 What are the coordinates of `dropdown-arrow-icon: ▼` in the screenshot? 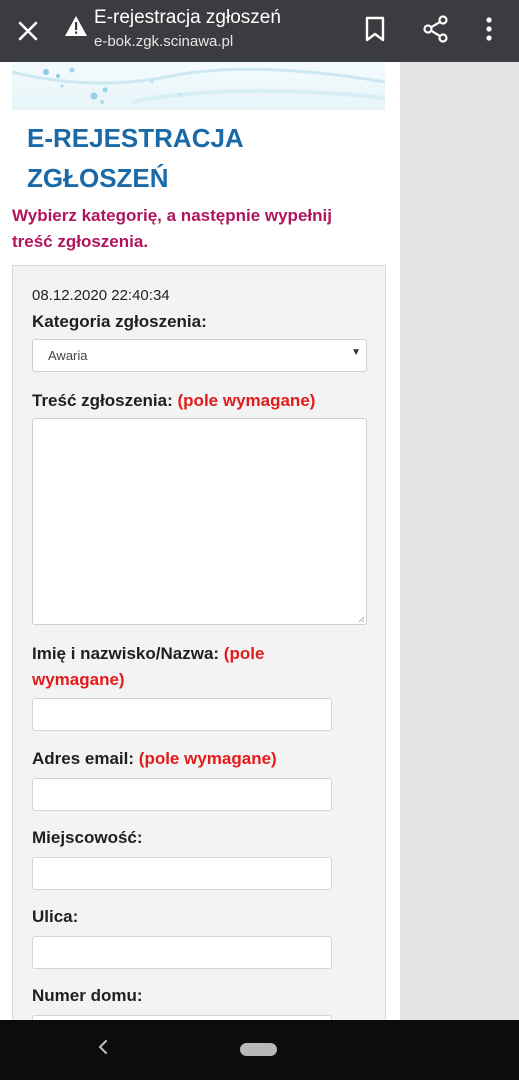 It's located at (356, 352).